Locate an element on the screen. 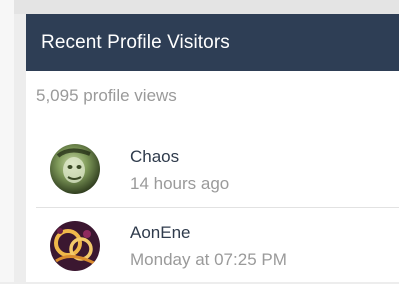  visitor-name-link: Chaos is located at coordinates (154, 157).